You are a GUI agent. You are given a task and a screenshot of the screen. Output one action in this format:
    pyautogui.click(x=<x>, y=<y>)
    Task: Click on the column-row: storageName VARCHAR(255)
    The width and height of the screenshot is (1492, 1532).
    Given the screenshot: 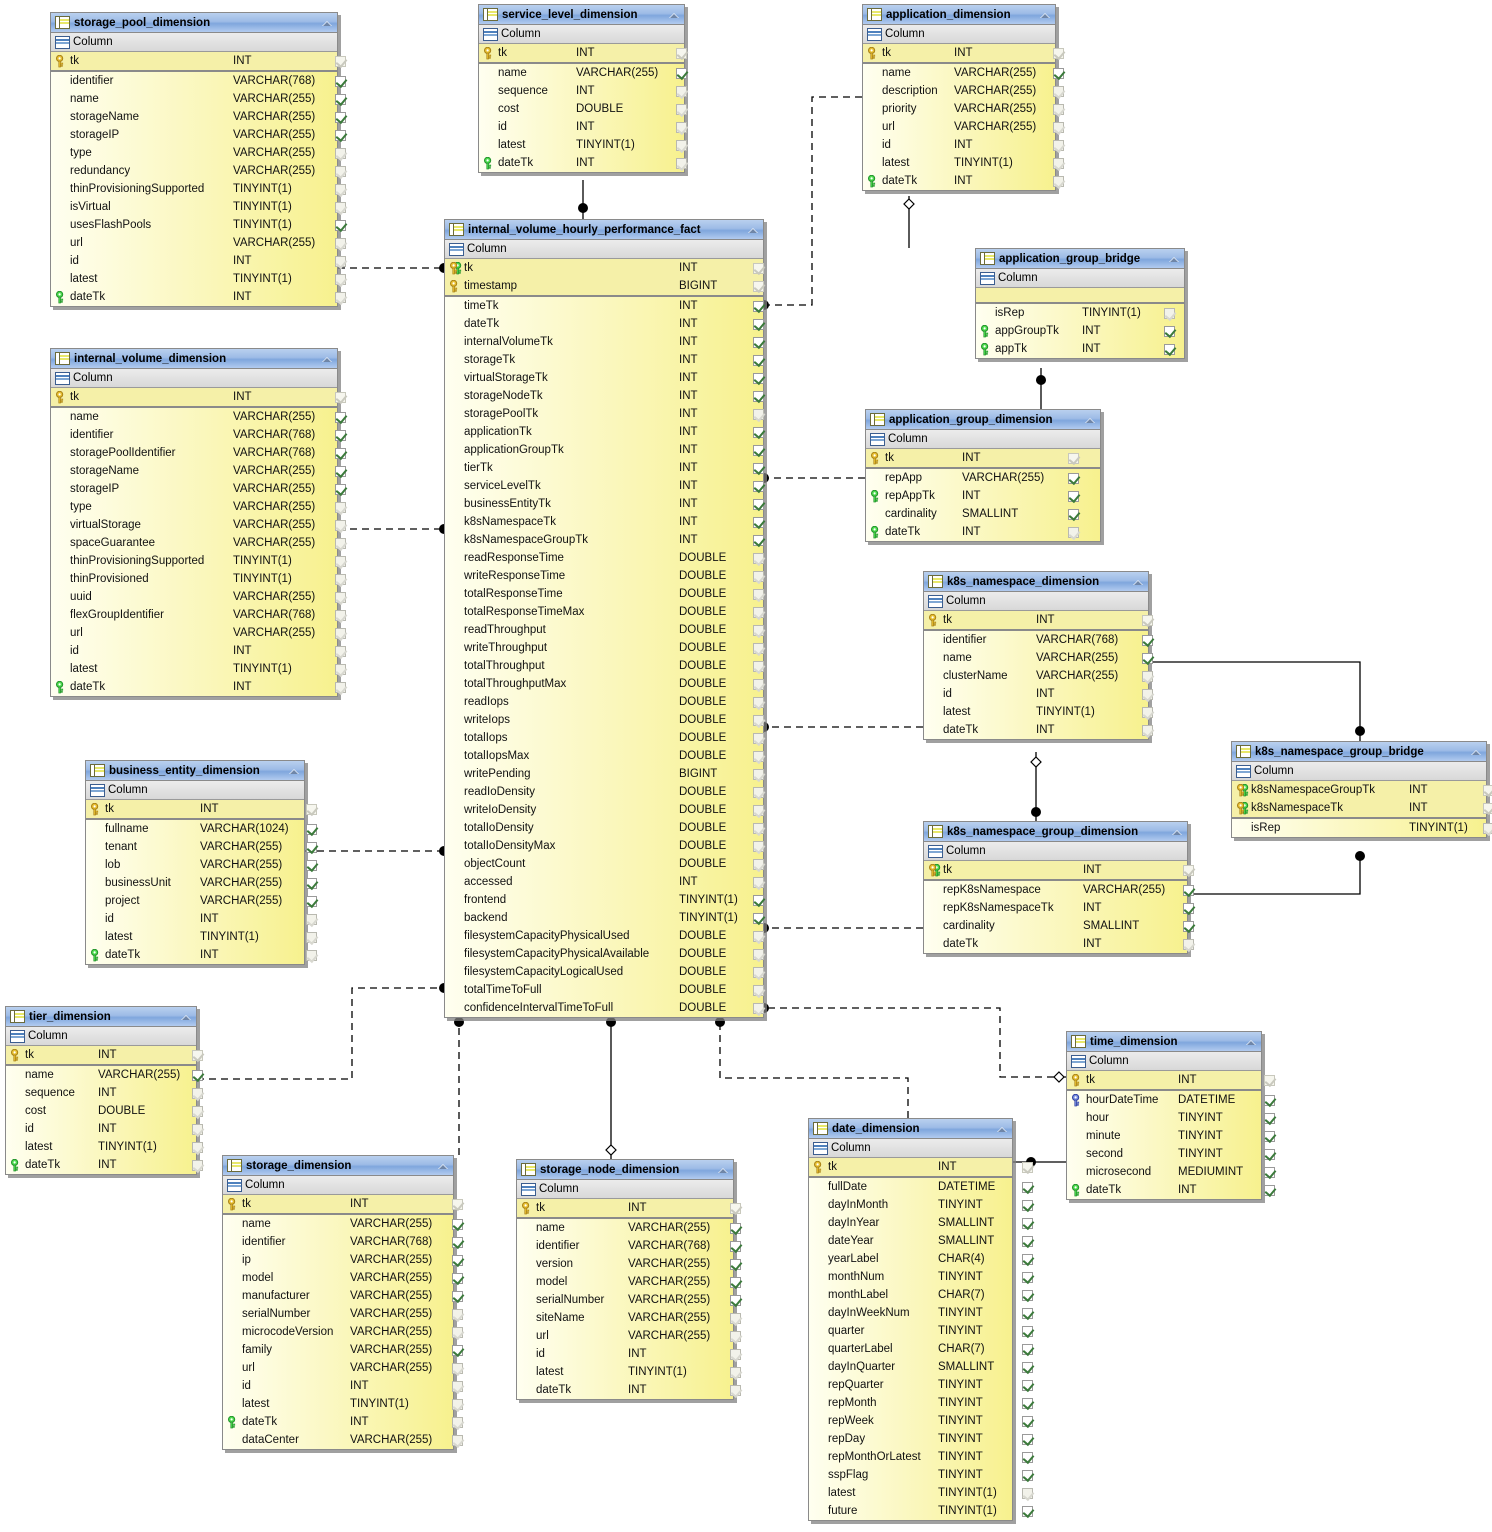 What is the action you would take?
    pyautogui.click(x=198, y=117)
    